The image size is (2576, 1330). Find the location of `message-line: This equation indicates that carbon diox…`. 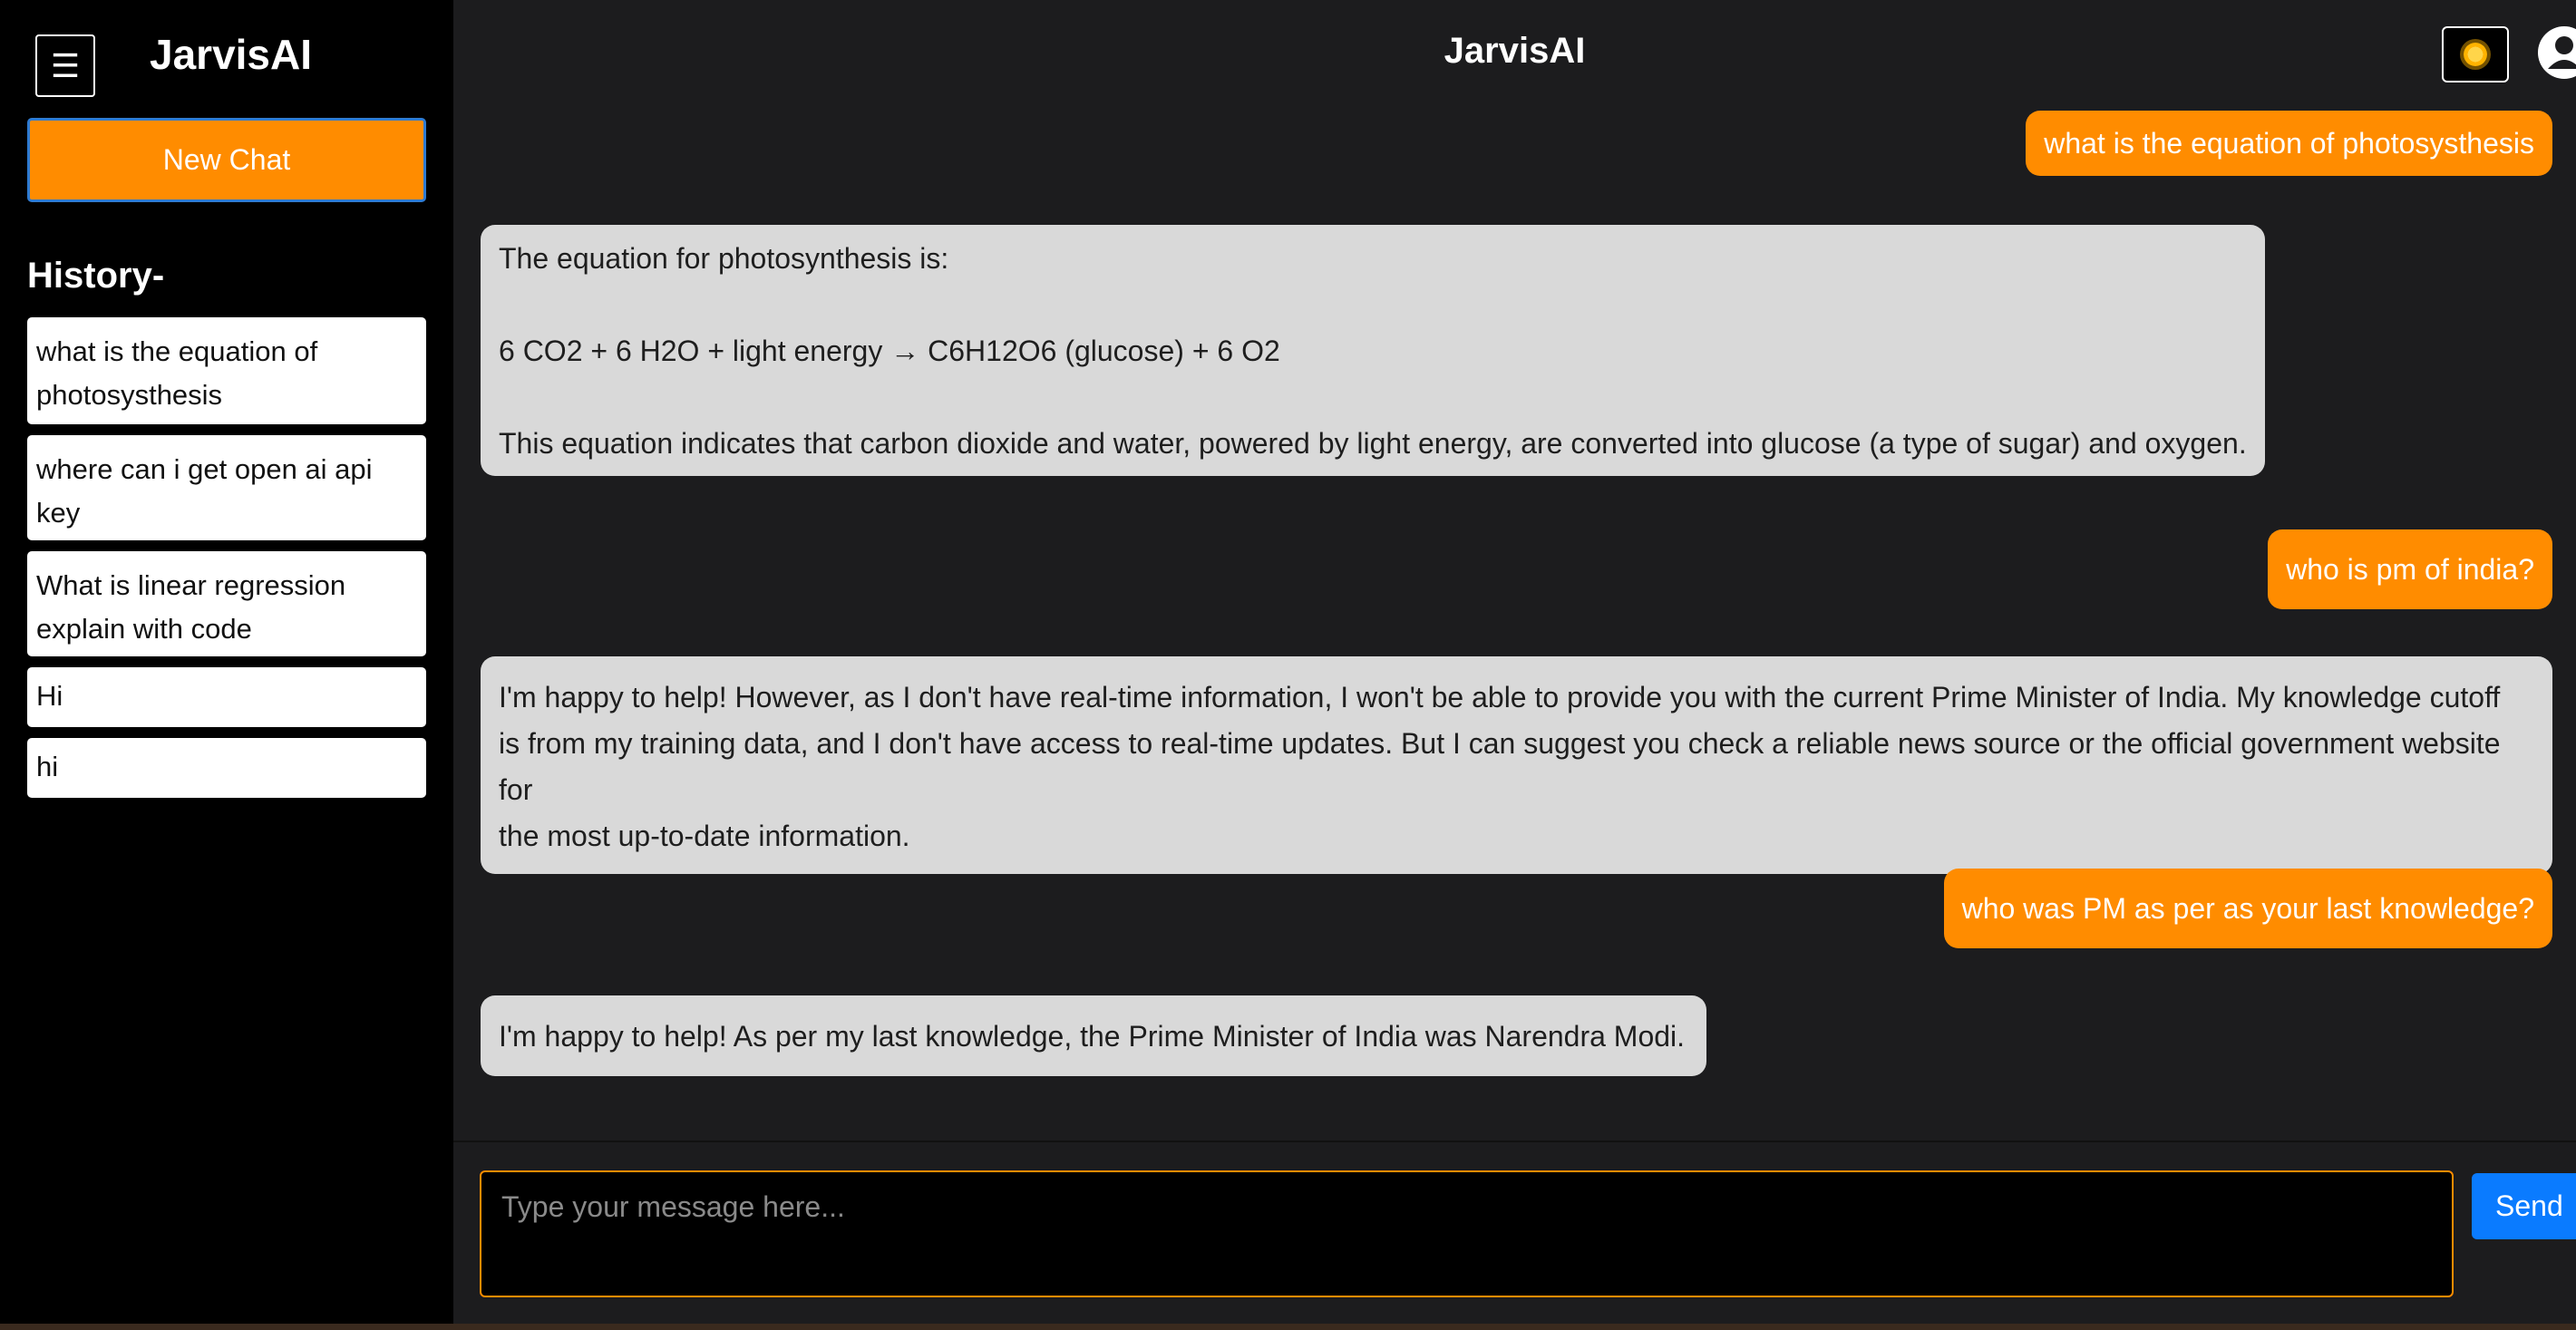

message-line: This equation indicates that carbon diox… is located at coordinates (1373, 444).